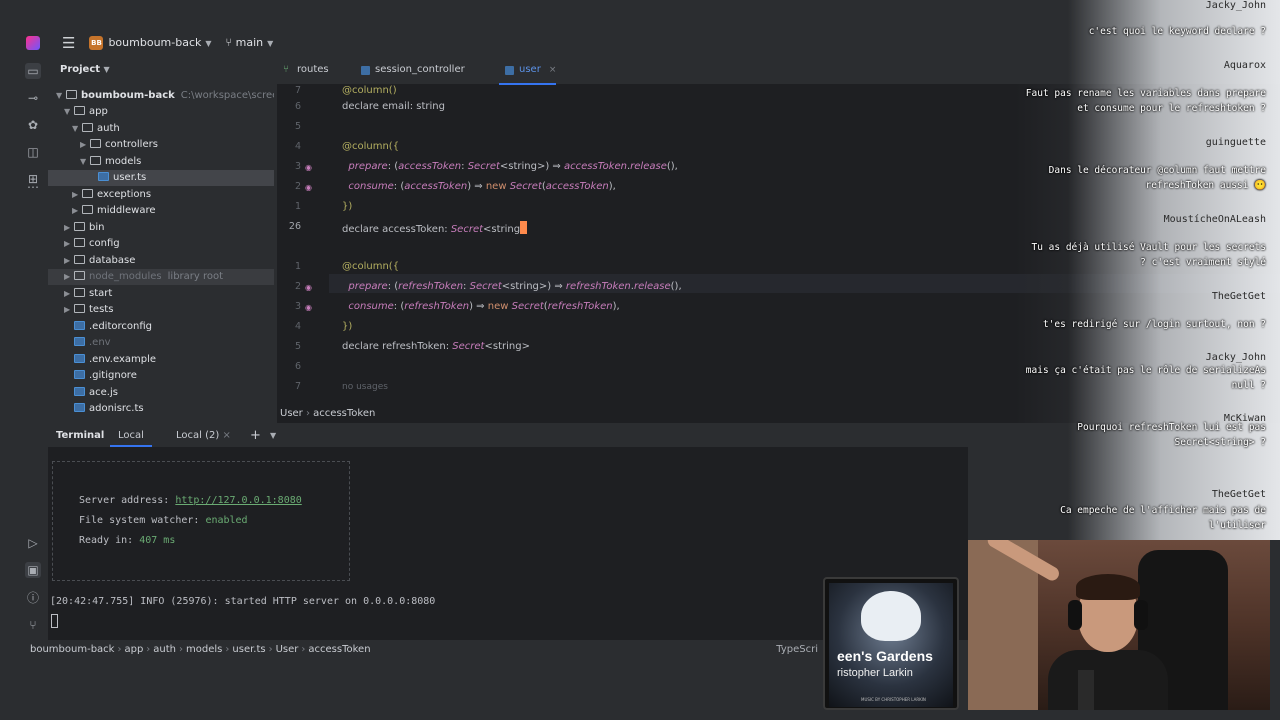 This screenshot has width=1280, height=720. I want to click on server-url-link: http://127.0.0.1:8080, so click(238, 500).